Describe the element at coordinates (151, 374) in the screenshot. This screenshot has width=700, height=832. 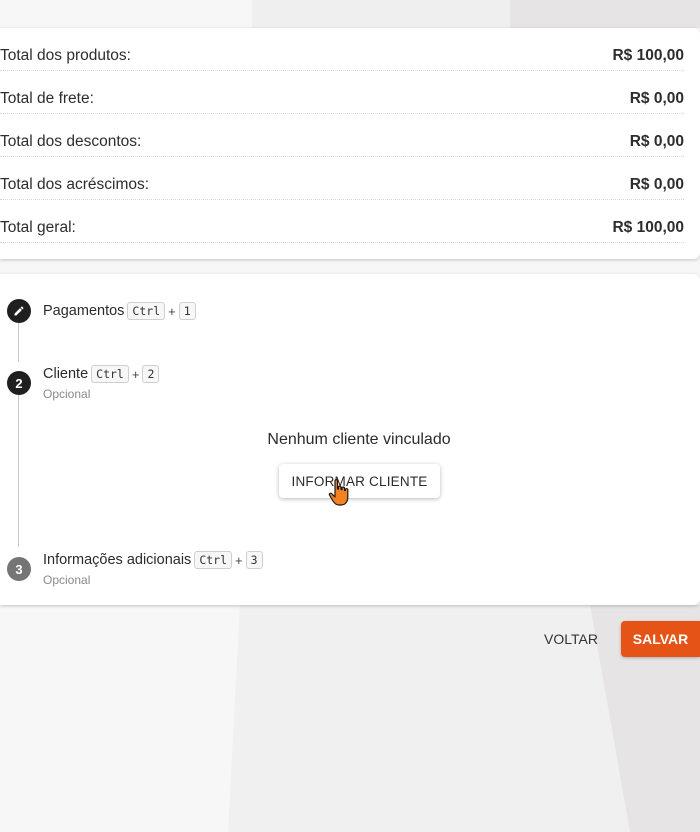
I see `shortcut-key: 2` at that location.